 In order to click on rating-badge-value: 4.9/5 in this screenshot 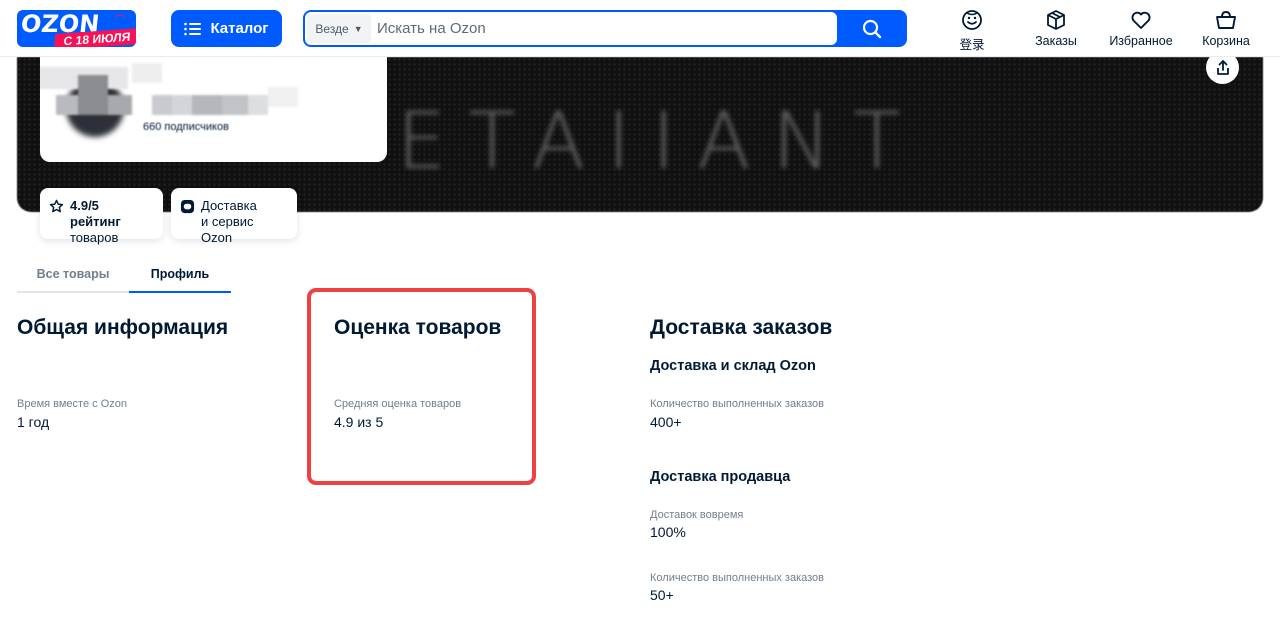, I will do `click(84, 205)`.